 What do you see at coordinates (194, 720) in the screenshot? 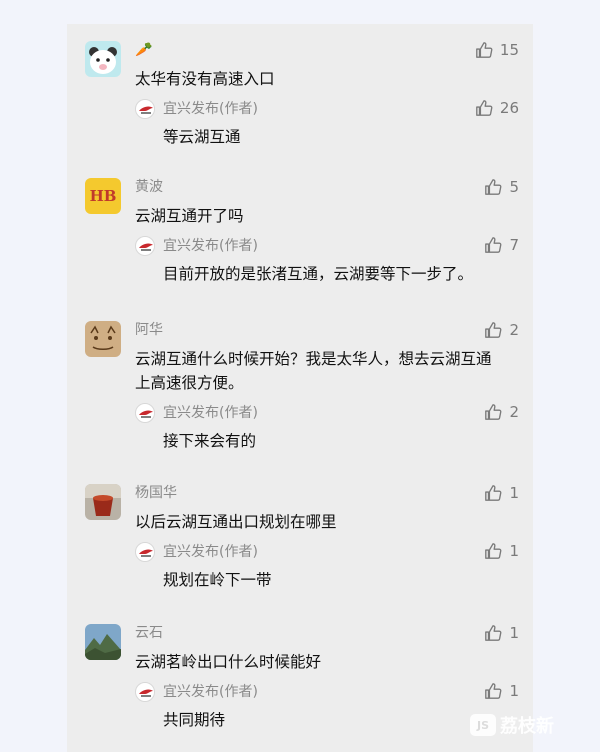
I see `reply-text: 共同期待` at bounding box center [194, 720].